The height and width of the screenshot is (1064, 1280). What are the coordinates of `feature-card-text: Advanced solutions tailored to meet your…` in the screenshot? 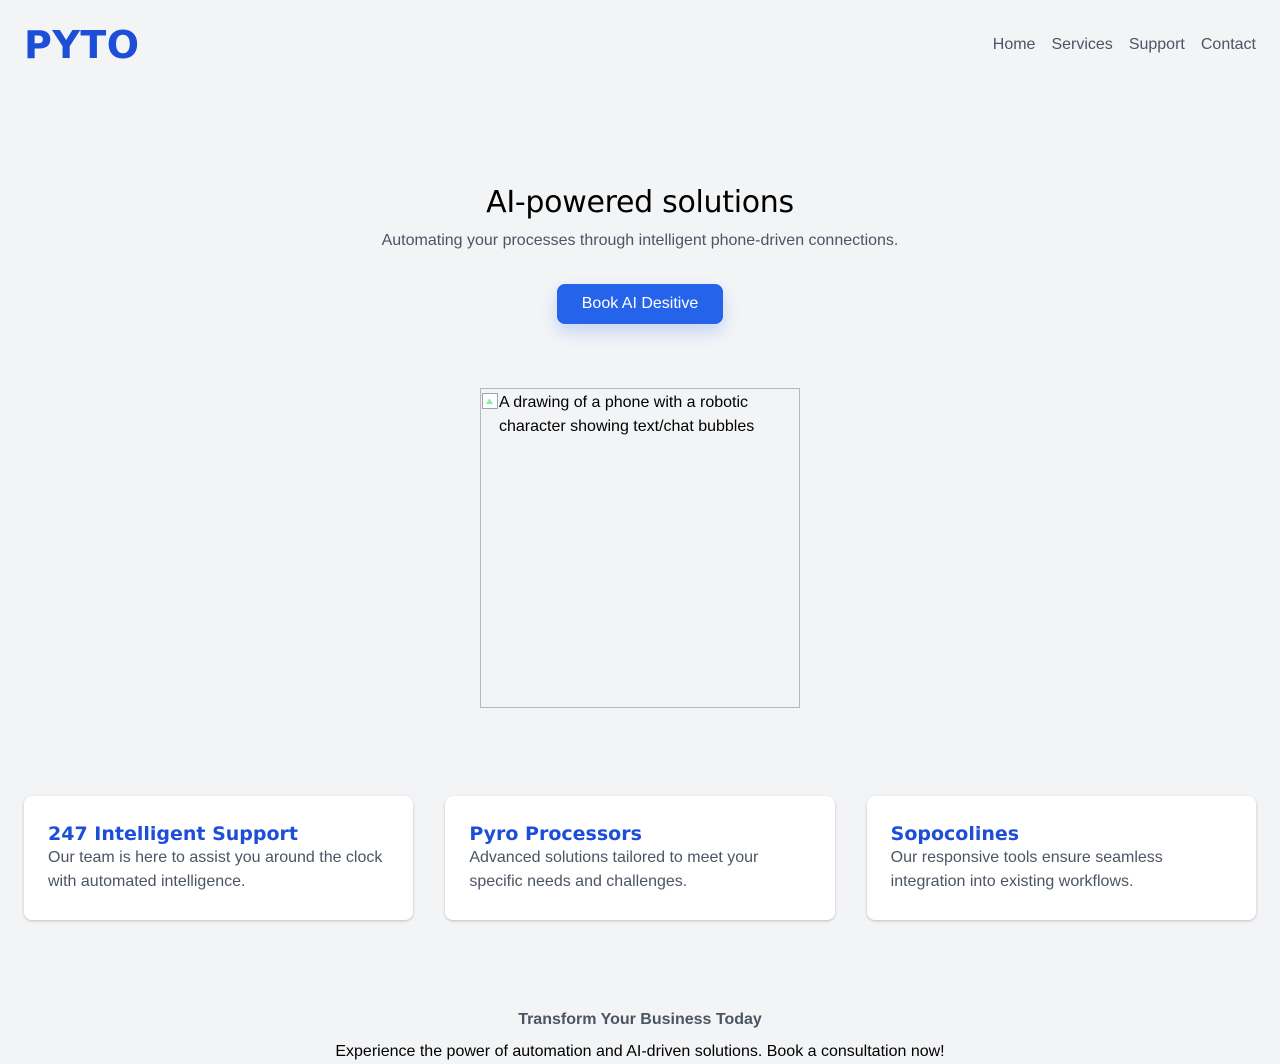 It's located at (614, 869).